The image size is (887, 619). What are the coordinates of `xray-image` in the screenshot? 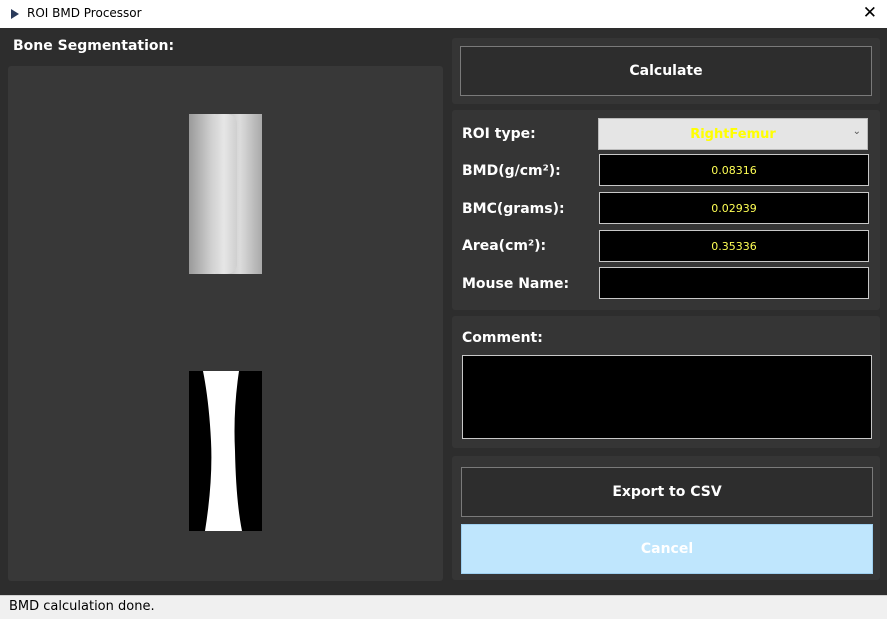 It's located at (225, 194).